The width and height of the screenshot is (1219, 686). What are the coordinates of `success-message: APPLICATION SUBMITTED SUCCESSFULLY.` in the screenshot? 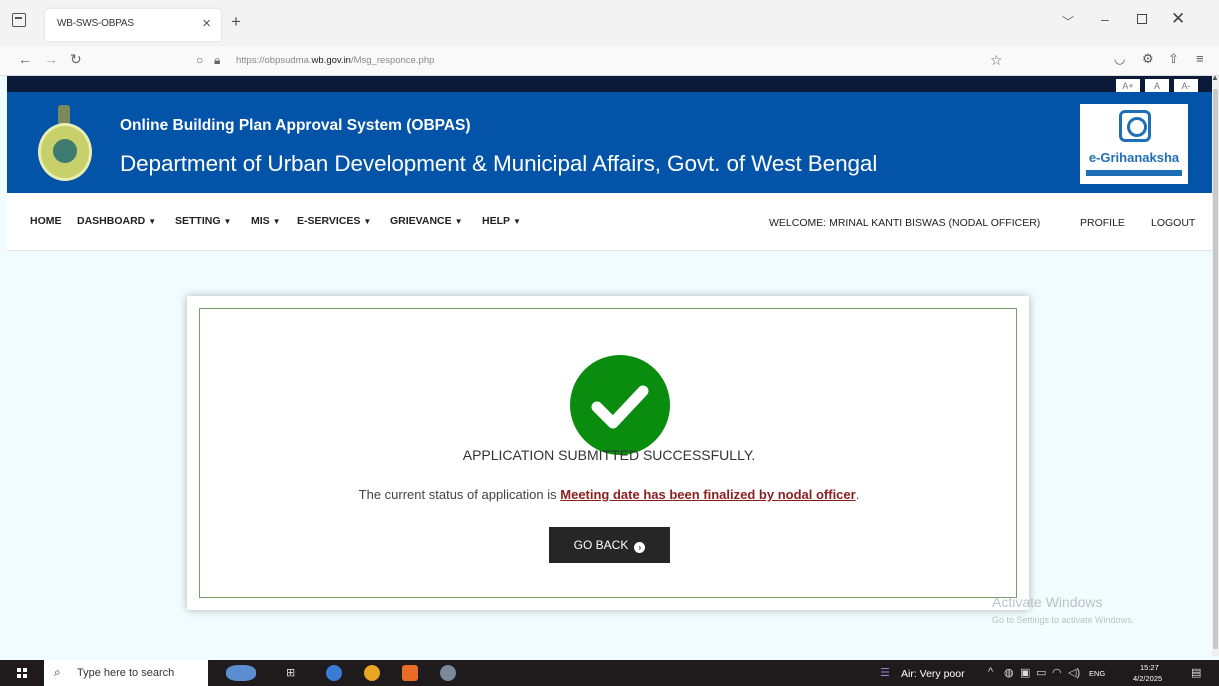 It's located at (609, 455).